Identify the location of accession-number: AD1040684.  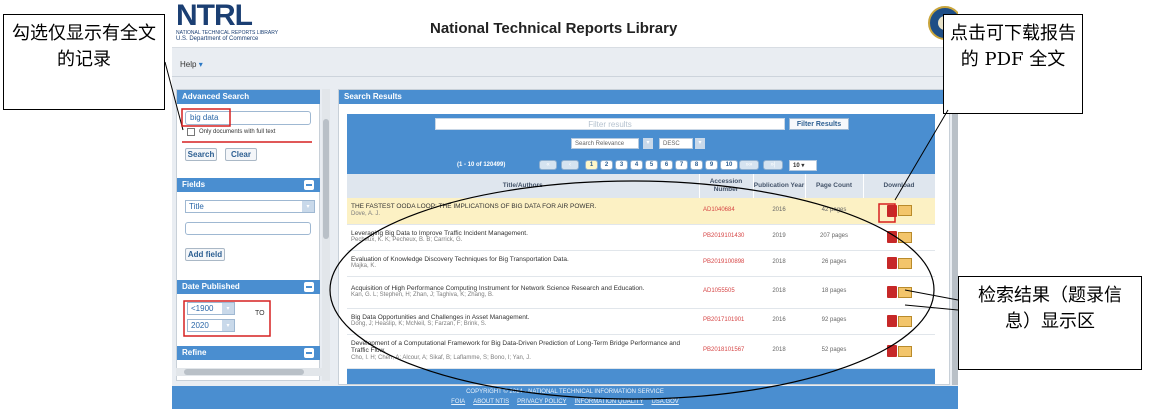
(726, 211).